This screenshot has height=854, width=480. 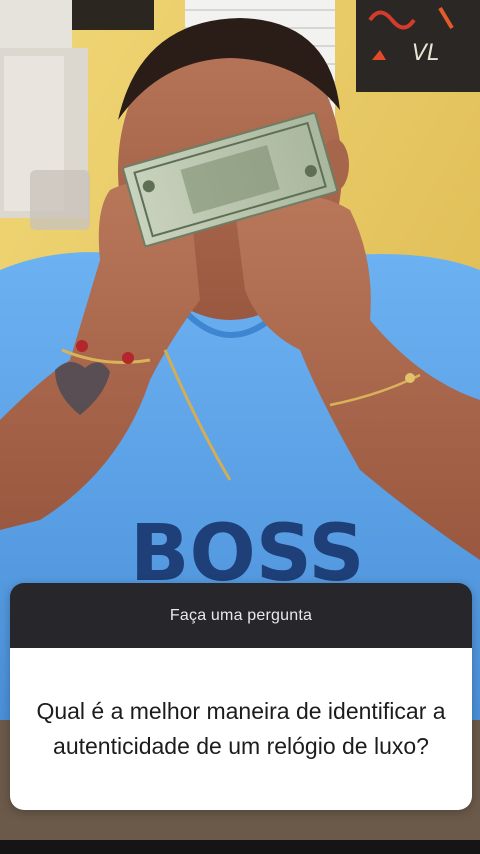 I want to click on artwork-initials: VL, so click(x=425, y=53).